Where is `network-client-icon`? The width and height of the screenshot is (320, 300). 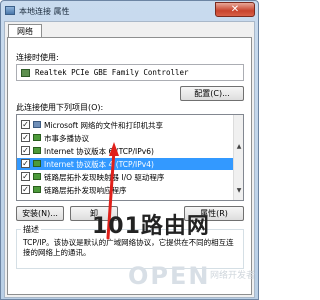
network-client-icon is located at coordinates (37, 124).